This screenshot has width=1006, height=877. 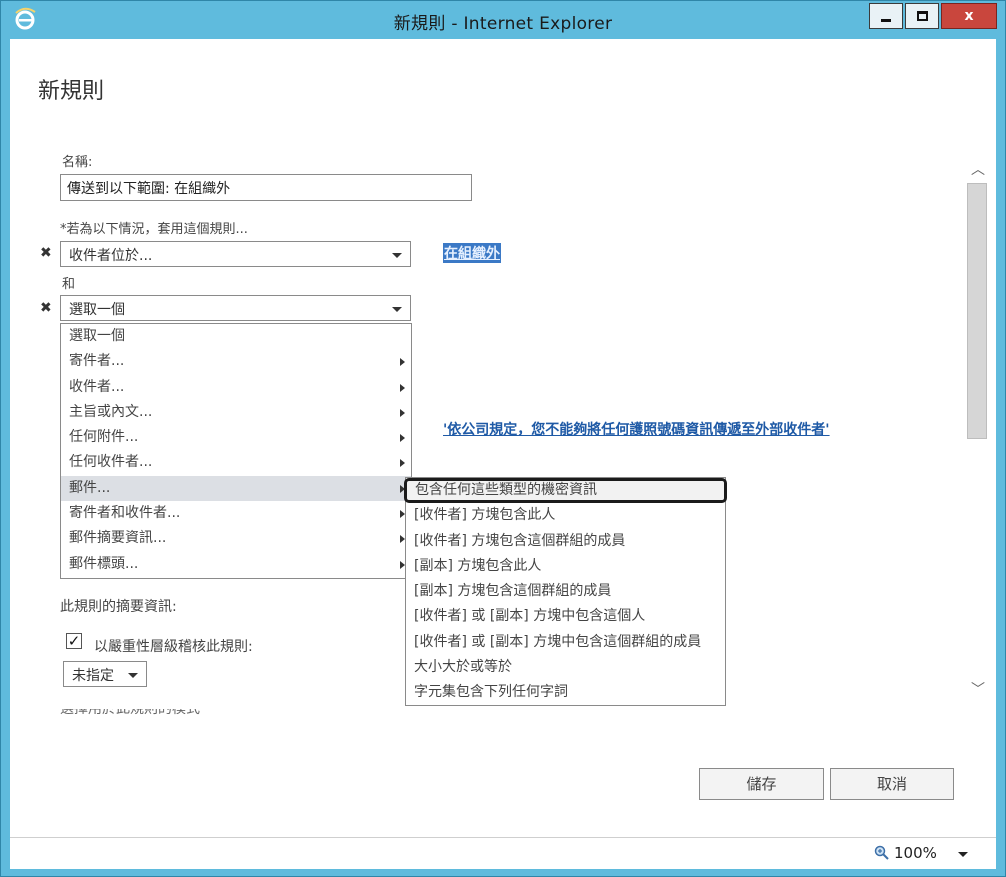 I want to click on menu-item: 選取一個, so click(x=236, y=336).